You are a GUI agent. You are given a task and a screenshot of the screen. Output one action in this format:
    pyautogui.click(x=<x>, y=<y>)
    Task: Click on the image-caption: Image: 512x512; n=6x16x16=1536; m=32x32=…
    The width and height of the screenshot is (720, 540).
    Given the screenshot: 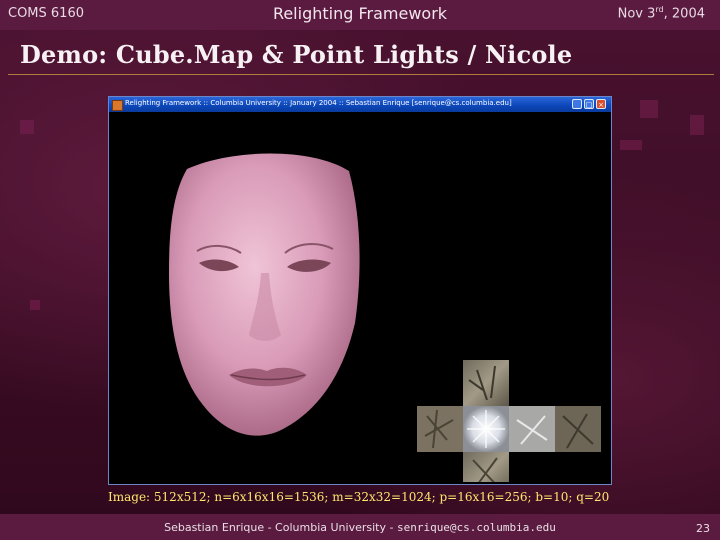 What is the action you would take?
    pyautogui.click(x=359, y=497)
    